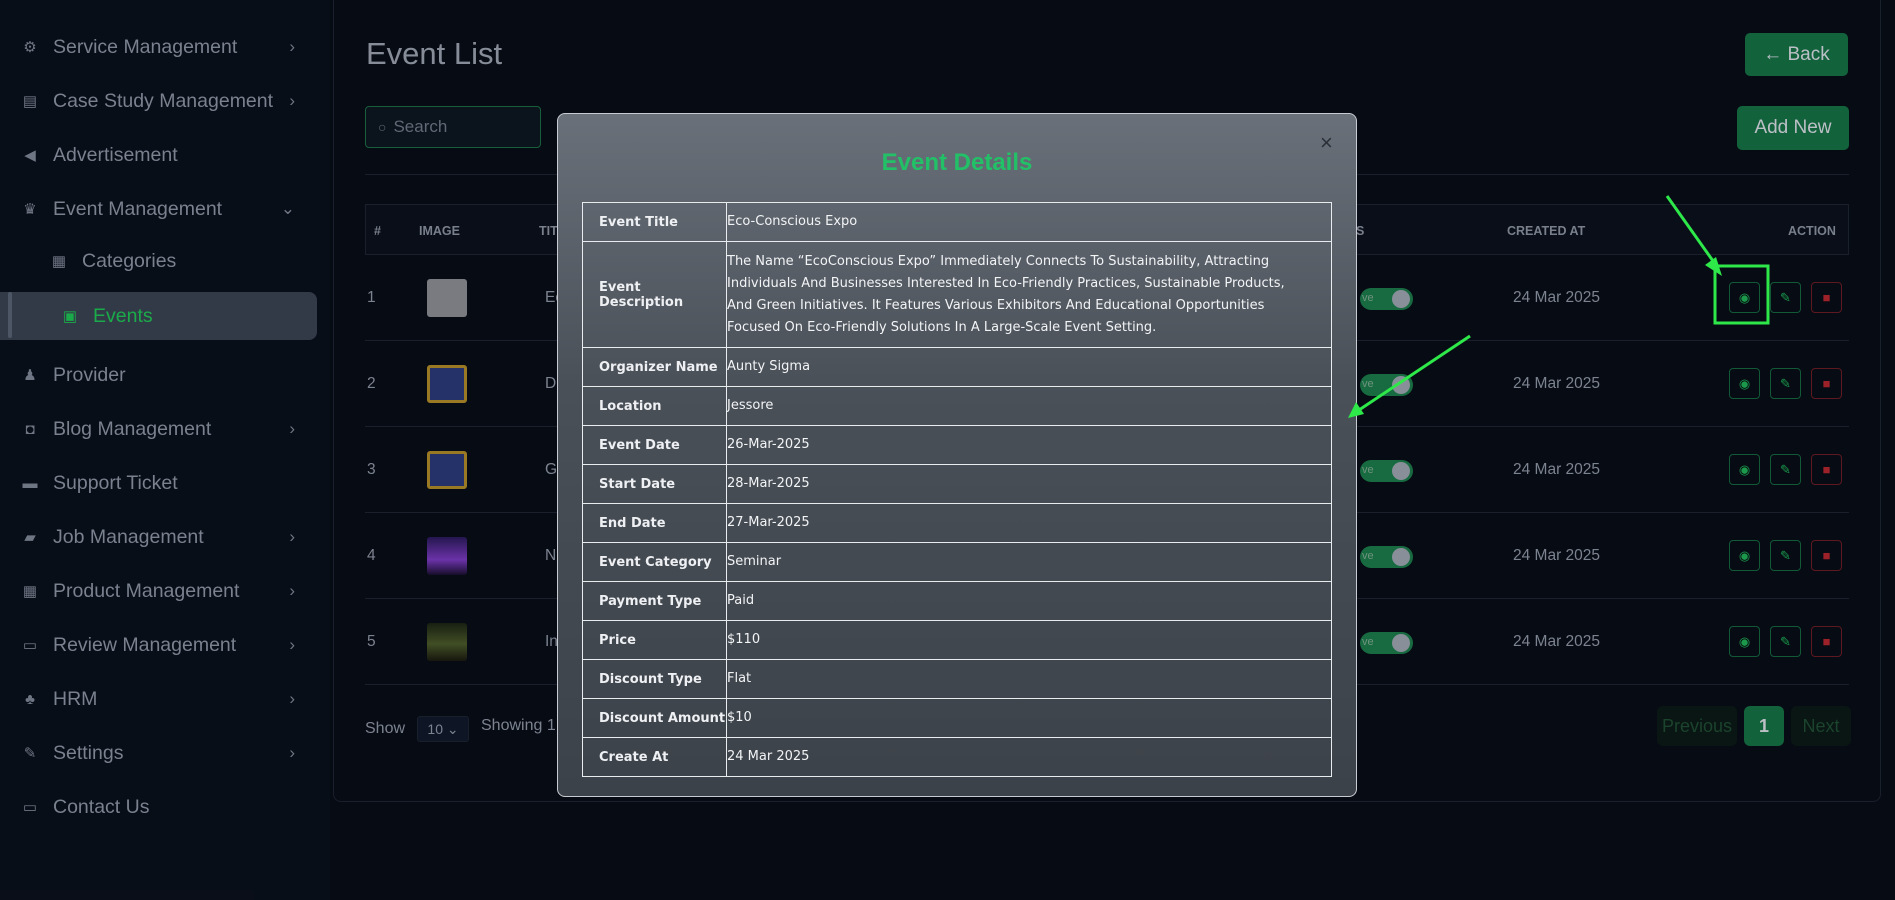 This screenshot has width=1895, height=900. Describe the element at coordinates (129, 260) in the screenshot. I see `sidebar-item-label: Categories` at that location.